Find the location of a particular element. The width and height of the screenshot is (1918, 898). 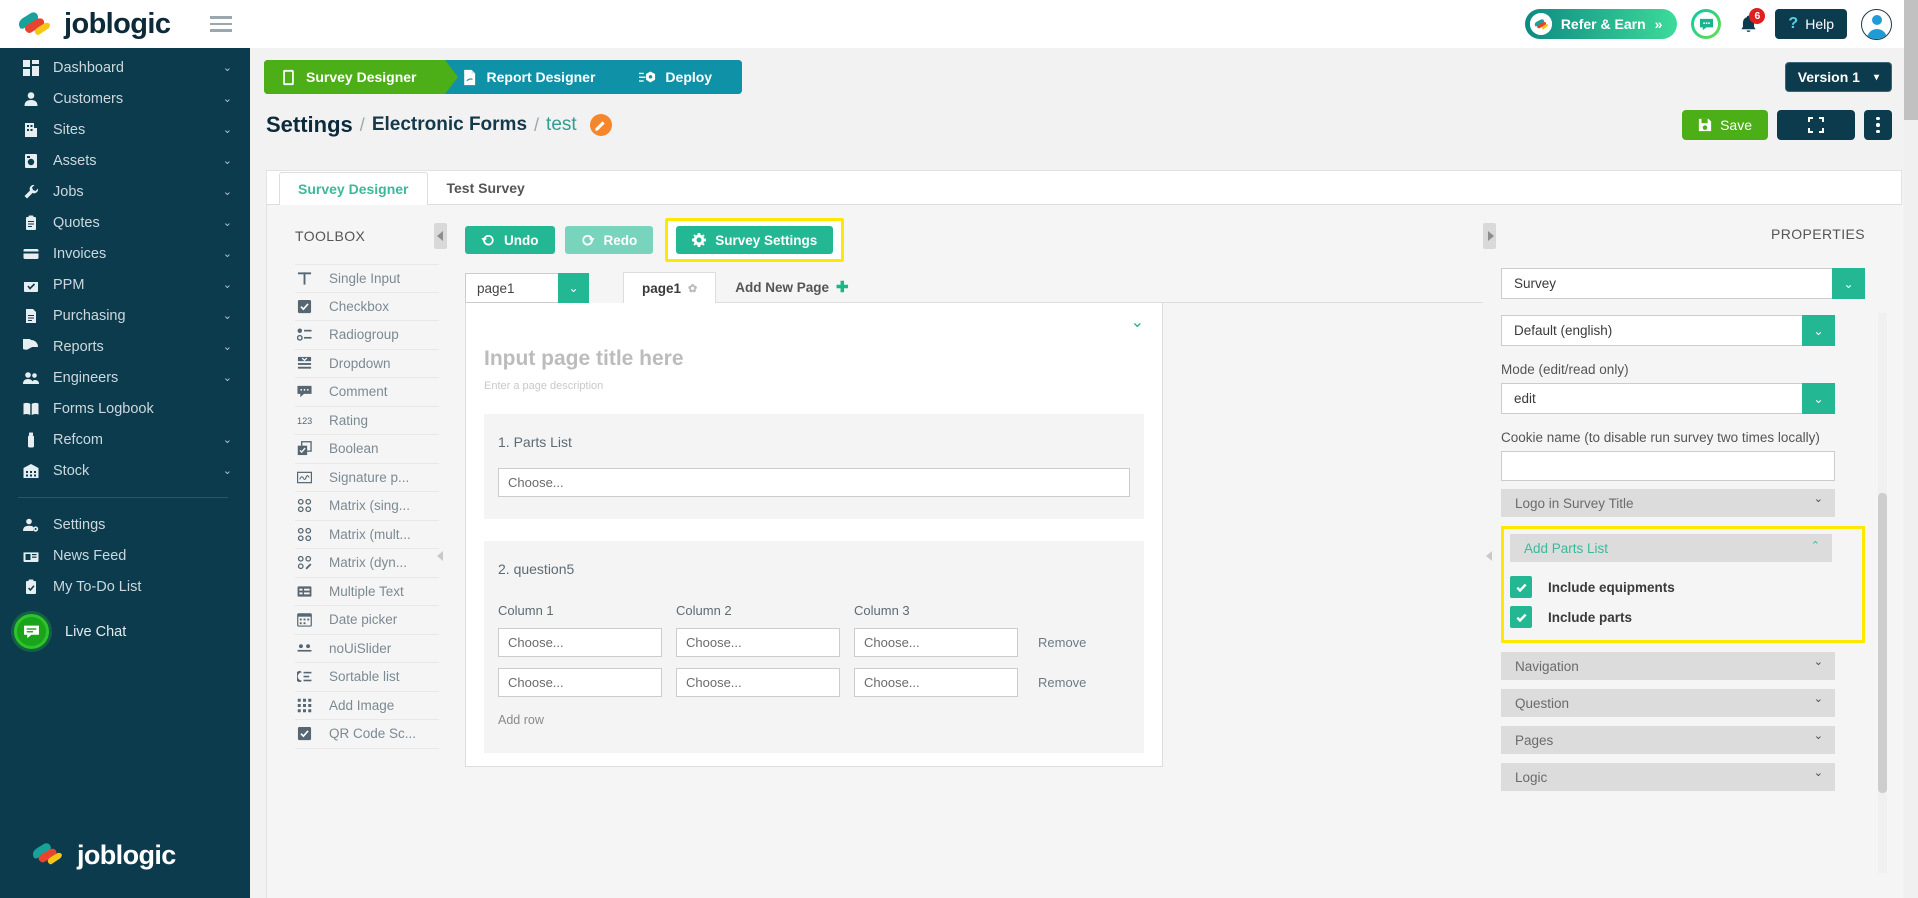

refer-and-earn-button: Refer & Earn » is located at coordinates (1601, 24).